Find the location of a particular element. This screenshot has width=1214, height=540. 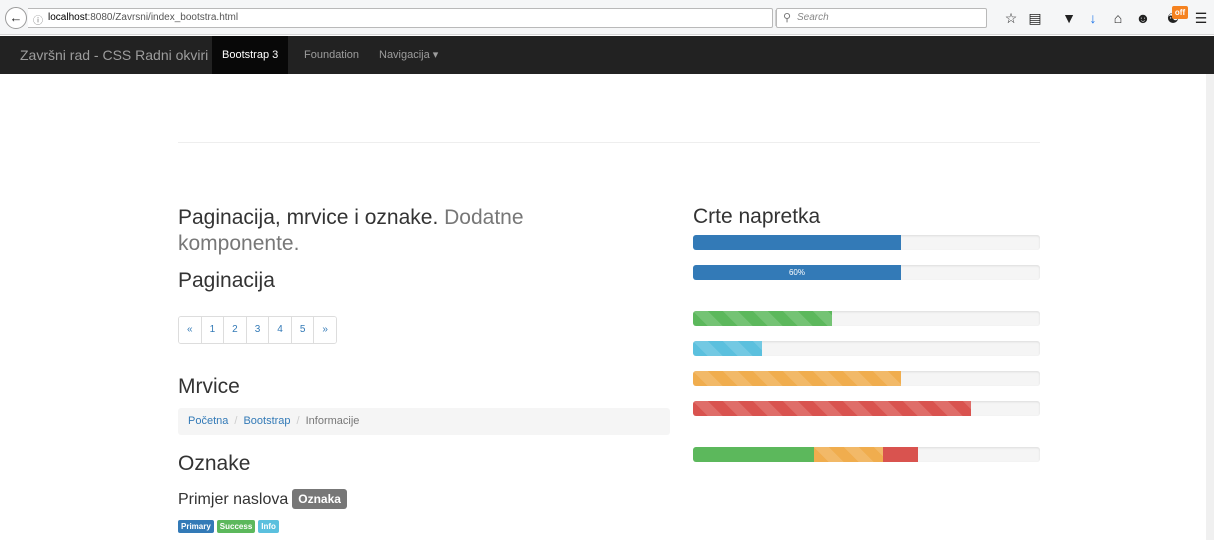

label-success: Success is located at coordinates (236, 526).